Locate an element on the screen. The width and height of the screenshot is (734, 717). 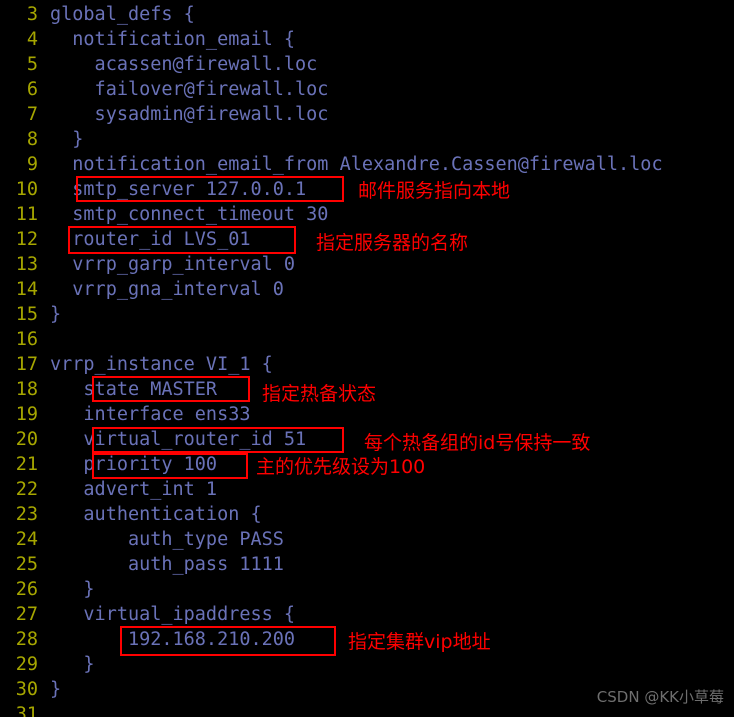
line-number: 19 is located at coordinates (26, 414).